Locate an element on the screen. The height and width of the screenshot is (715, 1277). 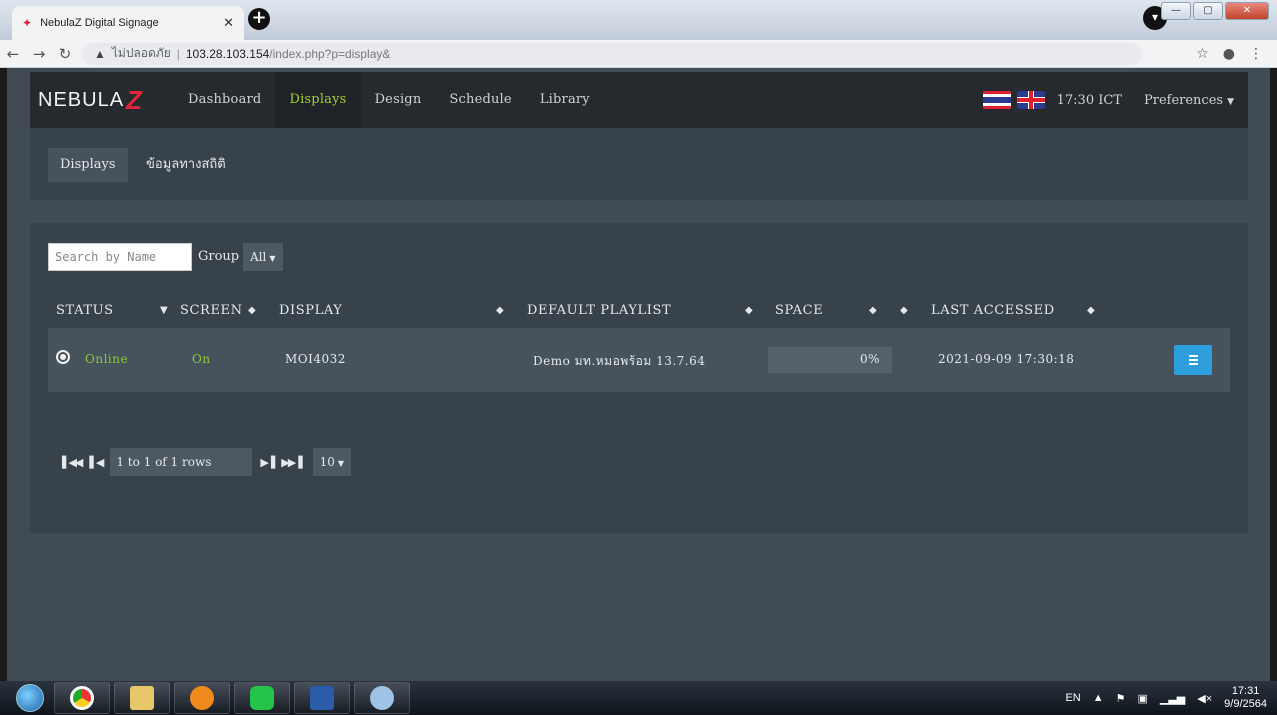
group-select: All ▼ is located at coordinates (263, 257).